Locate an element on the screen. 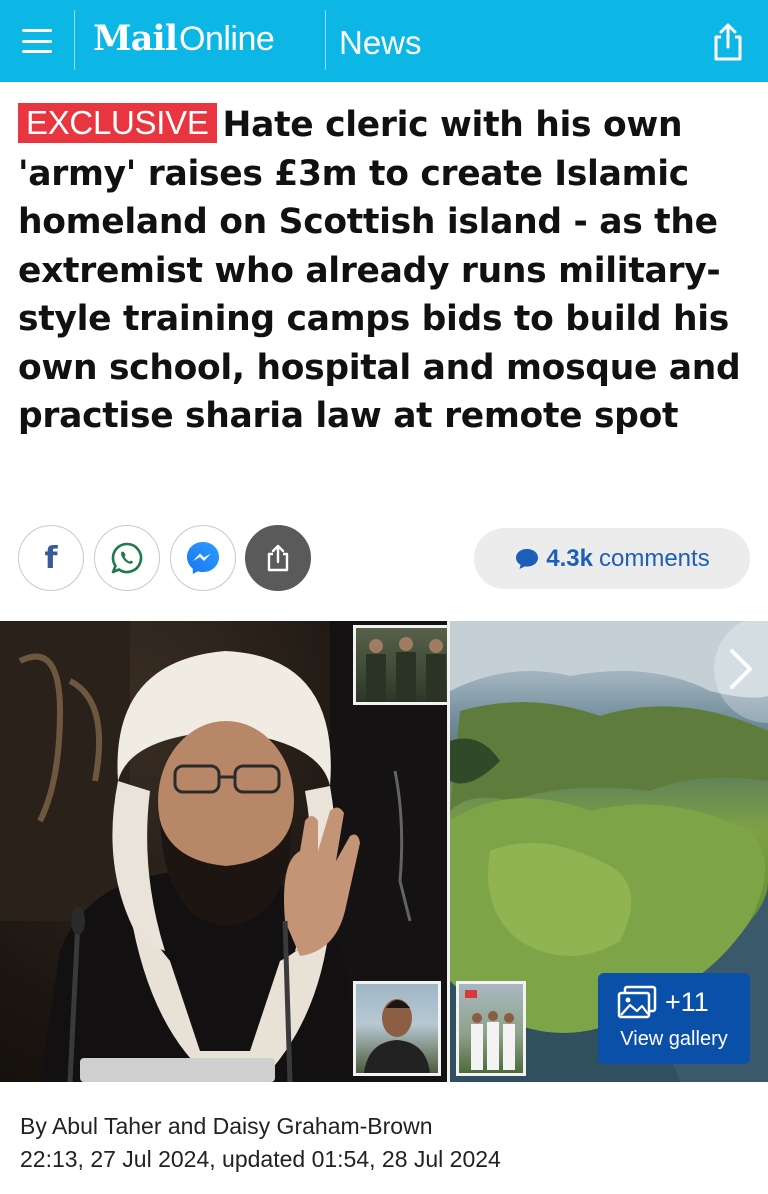 The height and width of the screenshot is (1194, 768). inset-photo-procession is located at coordinates (491, 1028).